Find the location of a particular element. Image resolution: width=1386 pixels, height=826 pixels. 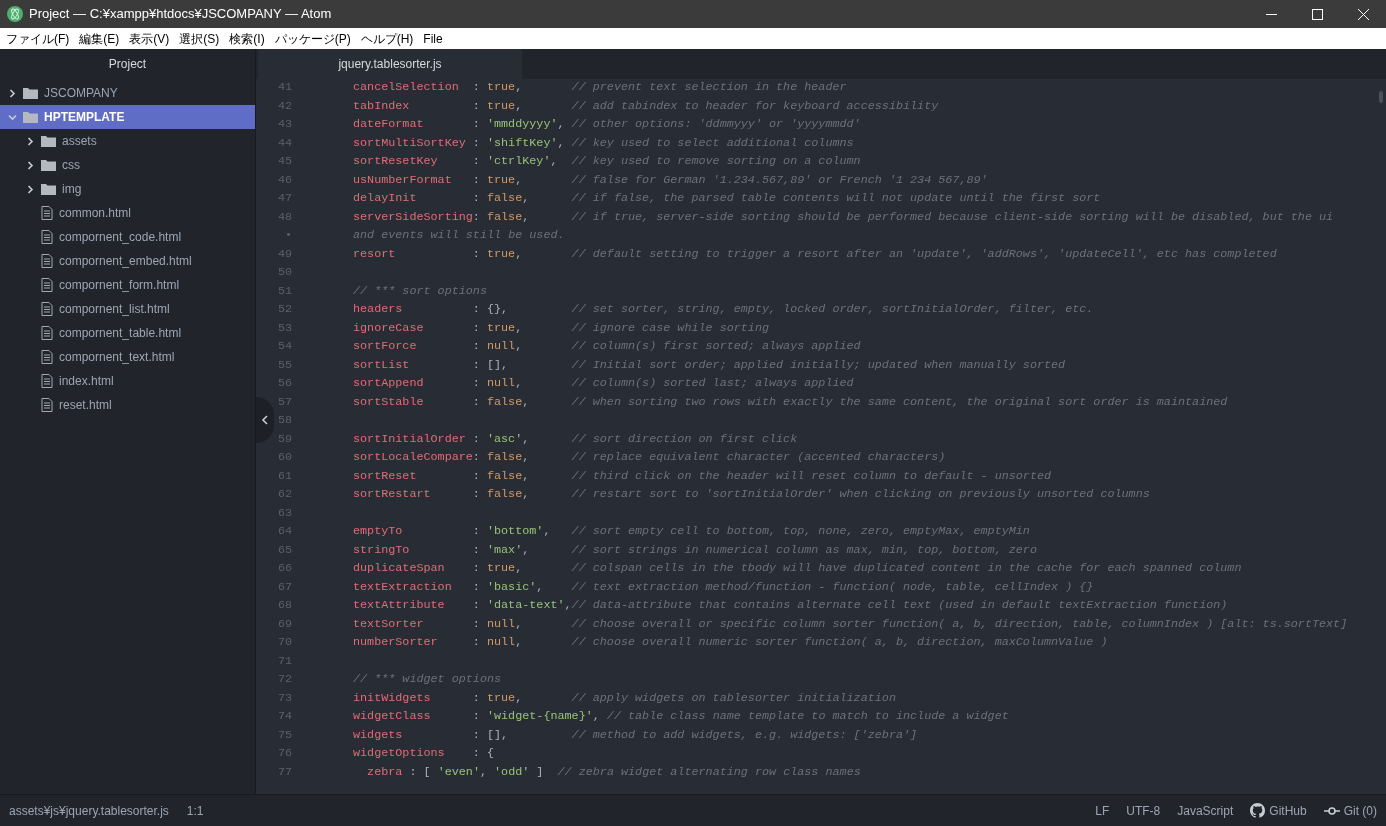

file-row: compornent_form.html is located at coordinates (127, 285).